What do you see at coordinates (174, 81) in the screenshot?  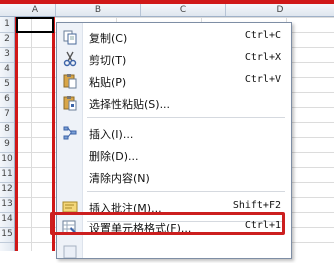 I see `menu-item-paste: 粘贴(P) Ctrl+V` at bounding box center [174, 81].